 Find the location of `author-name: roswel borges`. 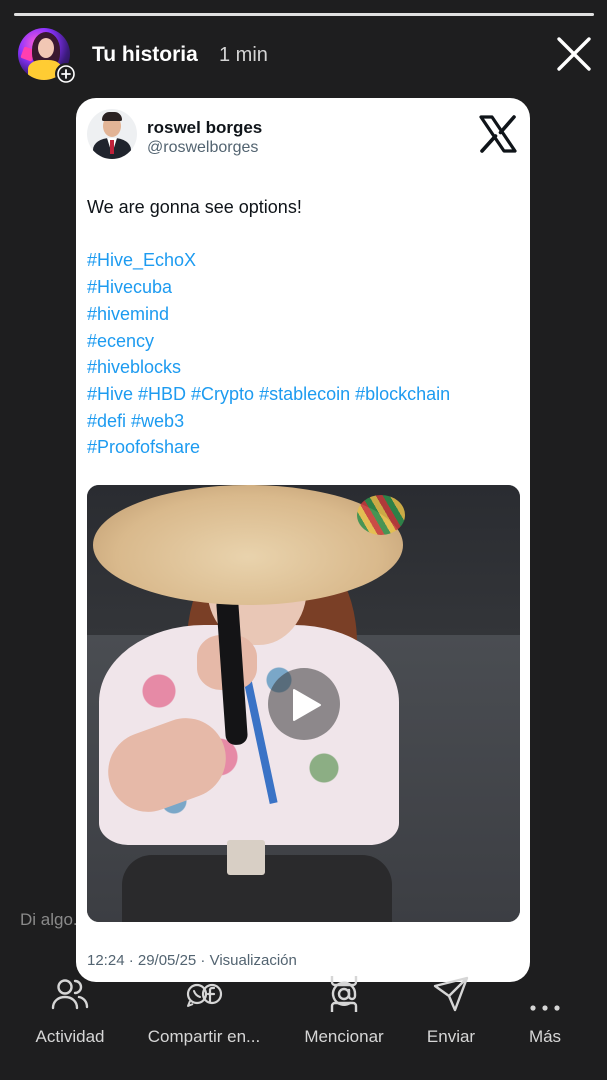

author-name: roswel borges is located at coordinates (205, 127).